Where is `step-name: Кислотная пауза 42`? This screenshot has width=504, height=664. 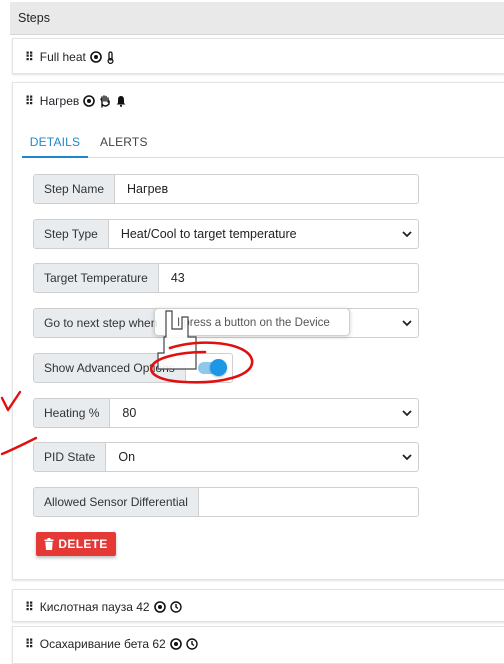 step-name: Кислотная пауза 42 is located at coordinates (94, 606).